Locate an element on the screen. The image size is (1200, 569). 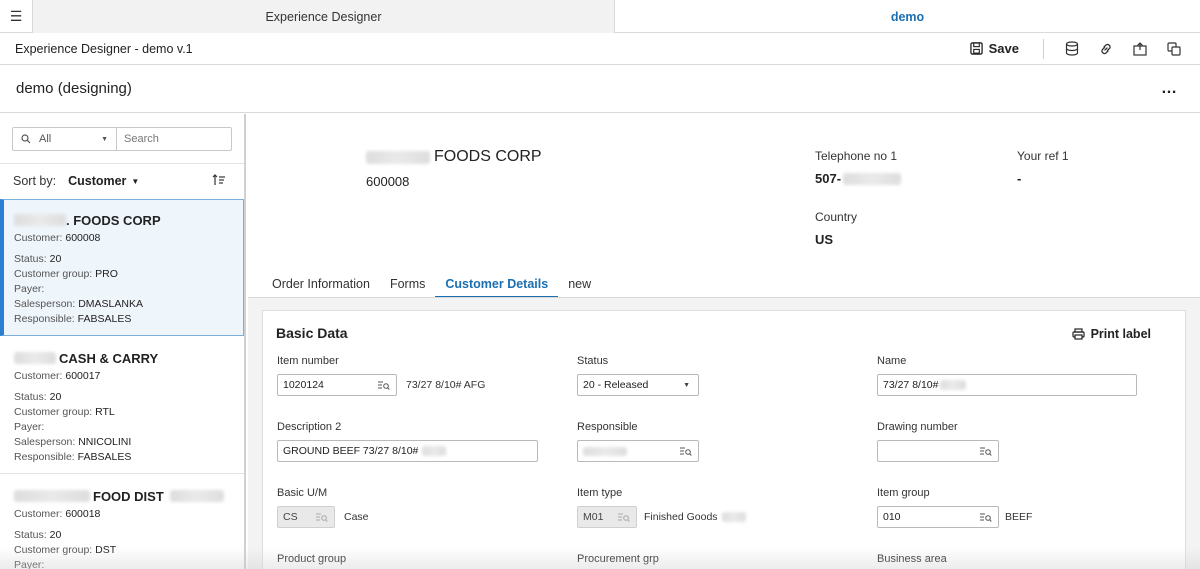
hamburger-icon: ☰ is located at coordinates (16, 16).